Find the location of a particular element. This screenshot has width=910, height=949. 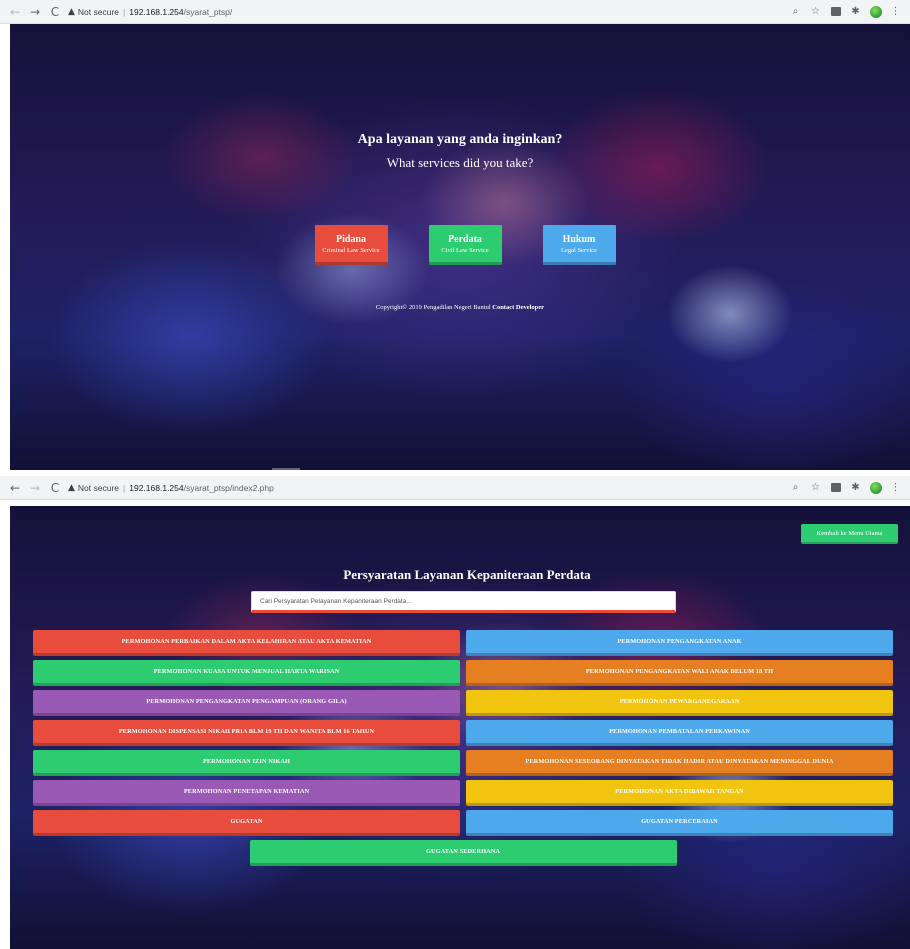

req-pembatalan-perkawinan: PERMOHONAN PEMBATALAN PERKAWINAN is located at coordinates (679, 733).